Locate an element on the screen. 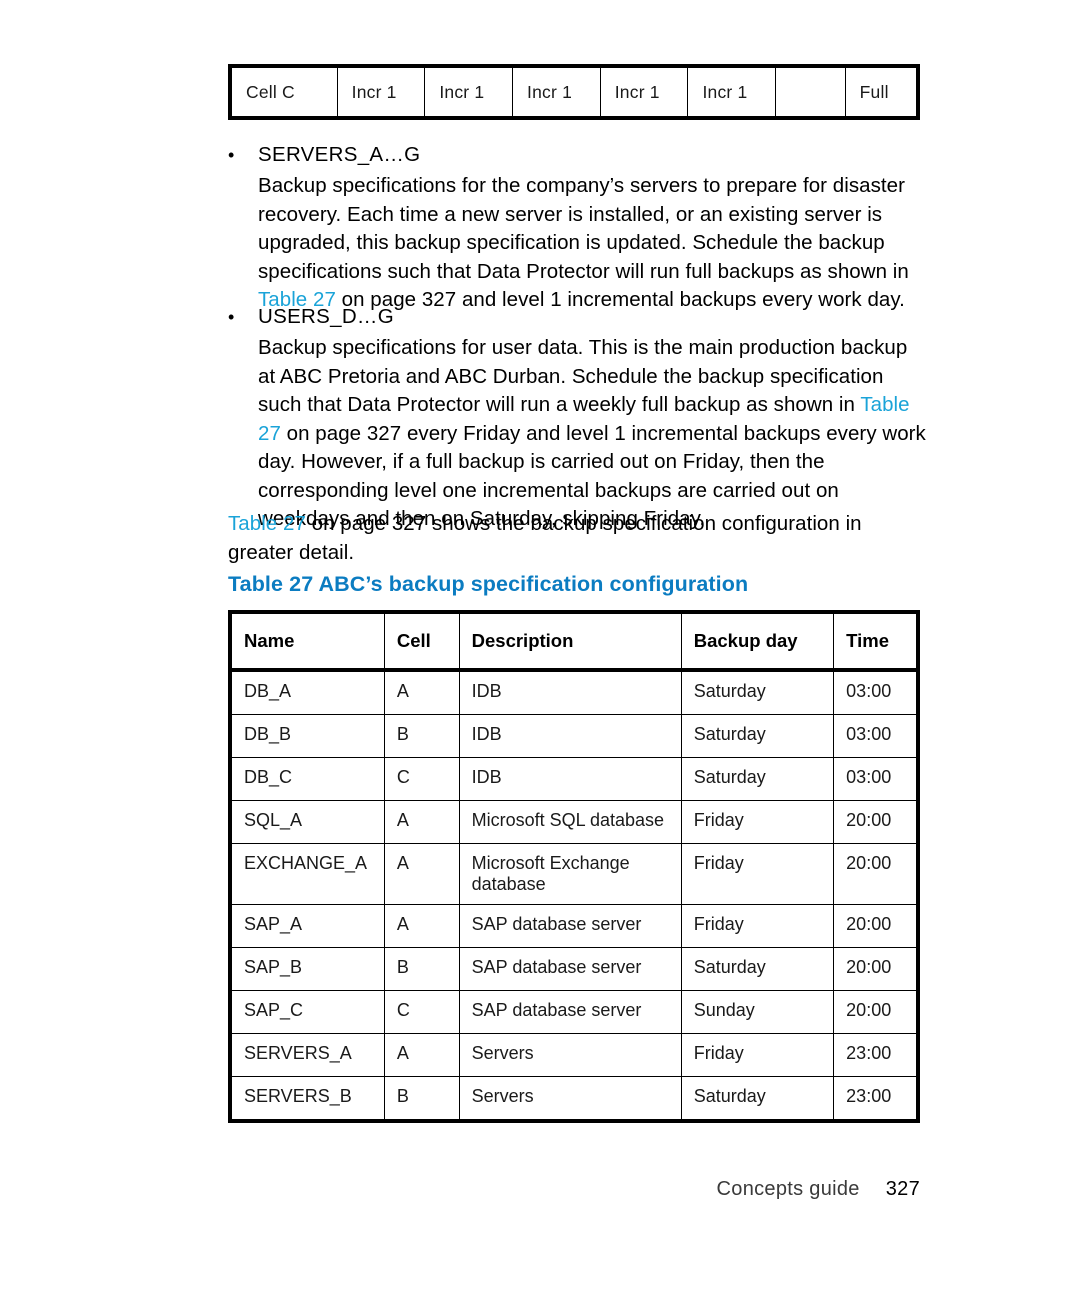 The image size is (1080, 1296). incr-cell-4: Incr 1 is located at coordinates (644, 92).